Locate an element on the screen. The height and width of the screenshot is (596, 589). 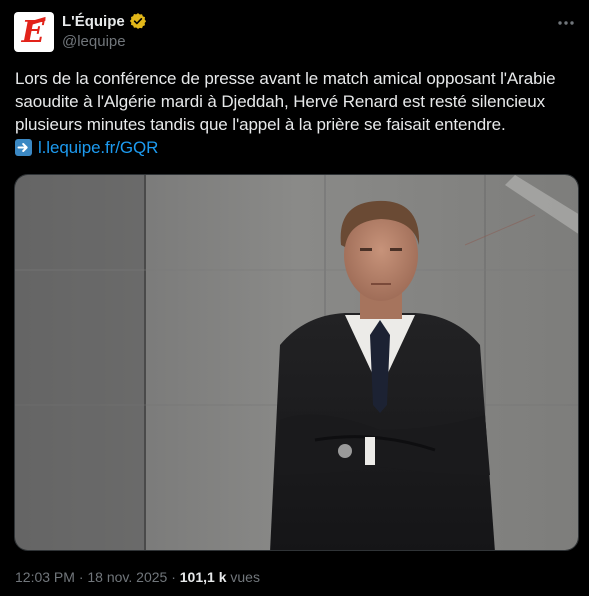
tweet-date: 18 nov. 2025 is located at coordinates (127, 577).